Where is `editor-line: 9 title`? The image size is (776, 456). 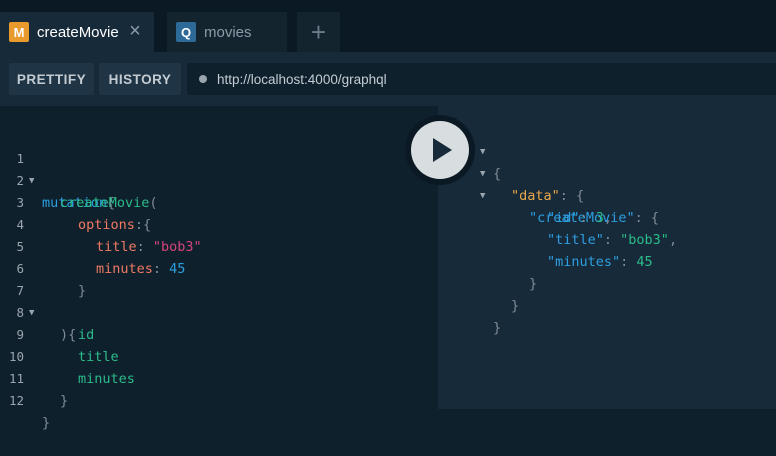
editor-line: 9 title is located at coordinates (59, 333).